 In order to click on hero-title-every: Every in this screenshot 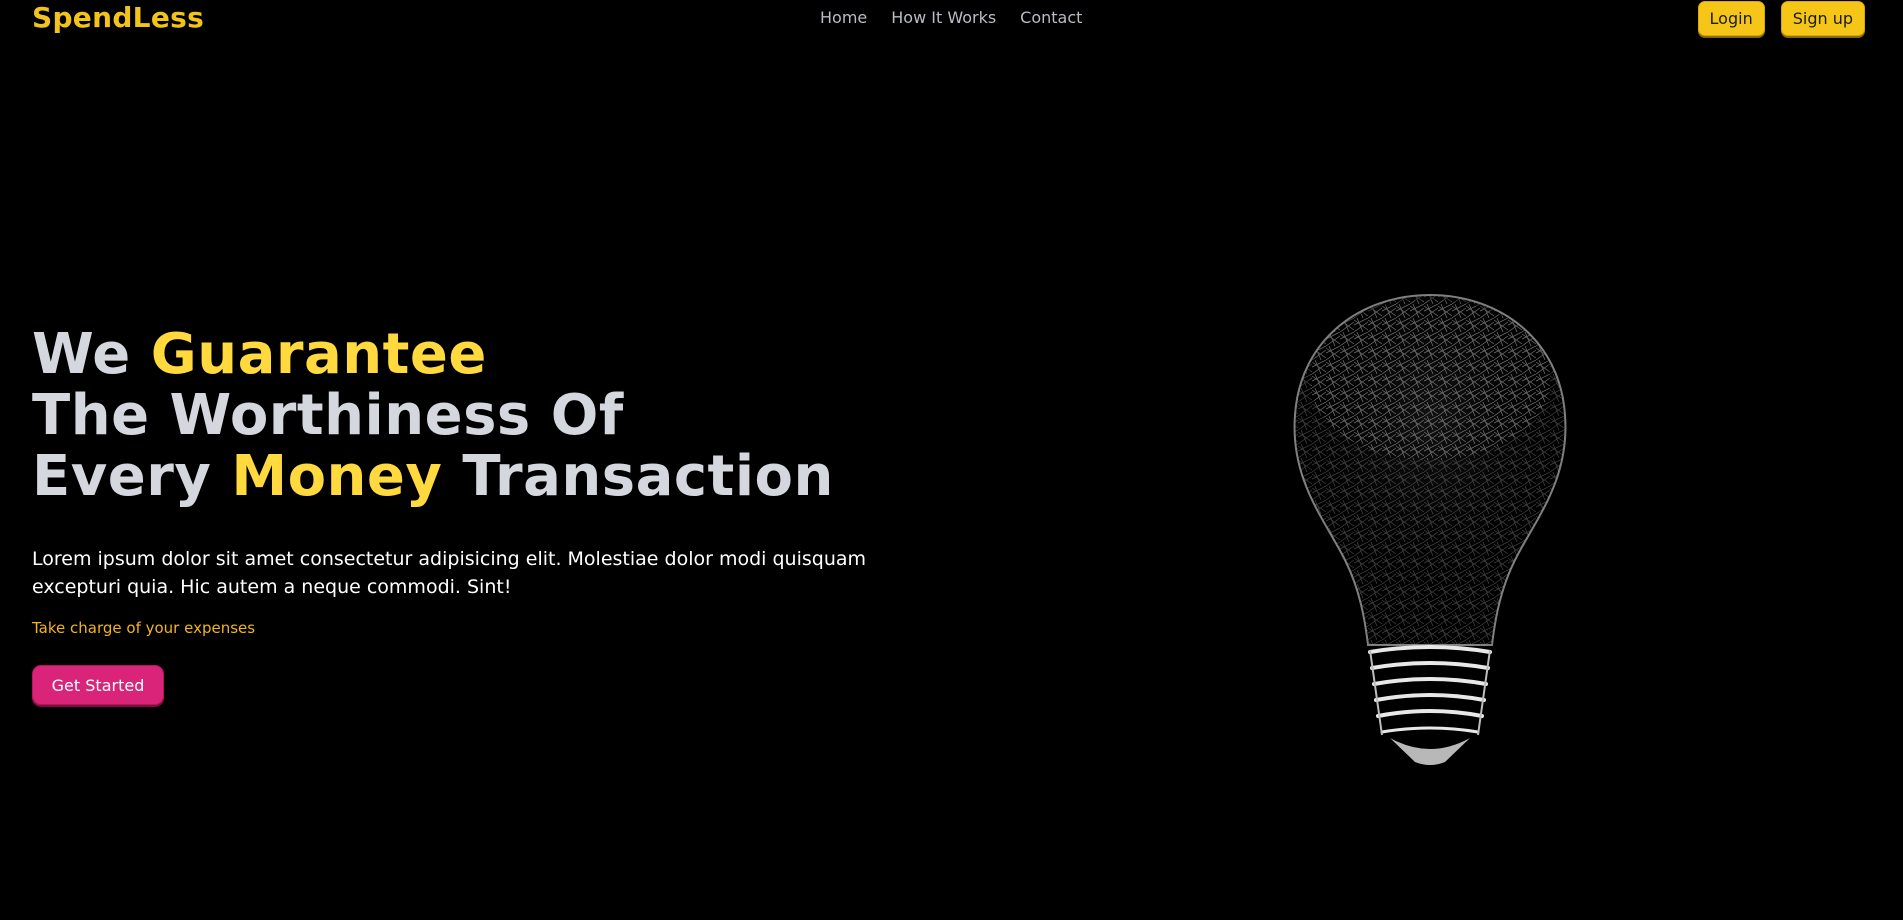, I will do `click(132, 476)`.